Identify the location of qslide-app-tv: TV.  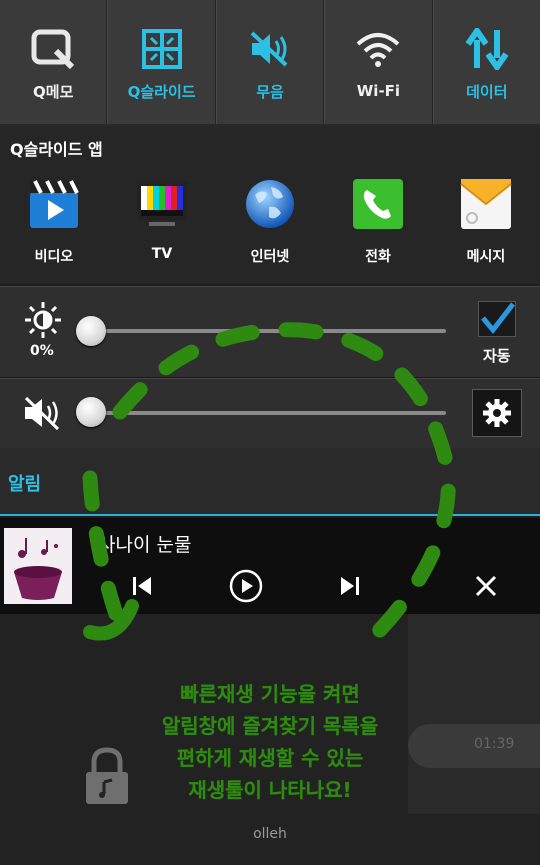
(162, 221).